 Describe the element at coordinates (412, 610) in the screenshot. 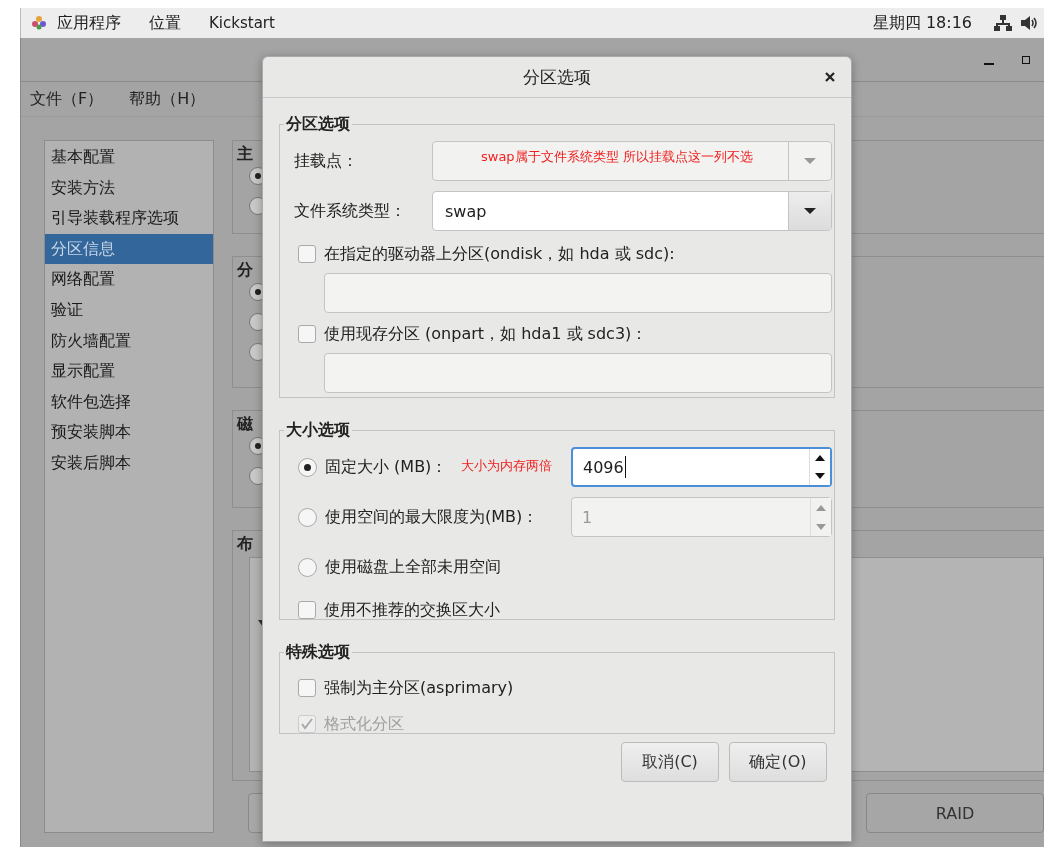

I see `checkbox-label: 使用不推荐的交换区大小` at that location.